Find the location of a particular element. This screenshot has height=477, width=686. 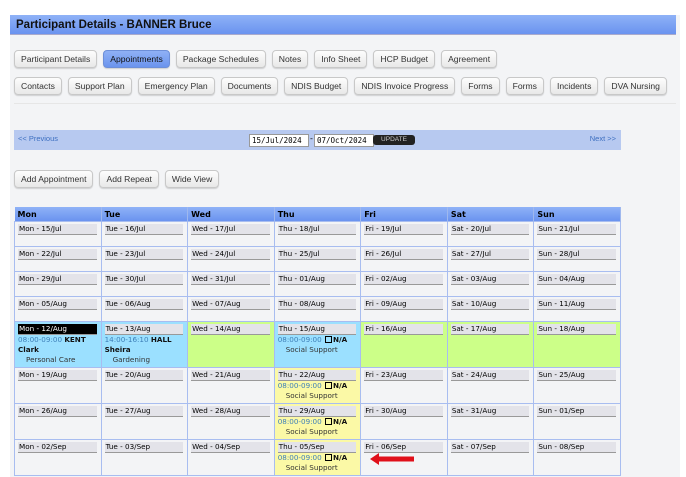

tab-documents: Documents is located at coordinates (249, 86).